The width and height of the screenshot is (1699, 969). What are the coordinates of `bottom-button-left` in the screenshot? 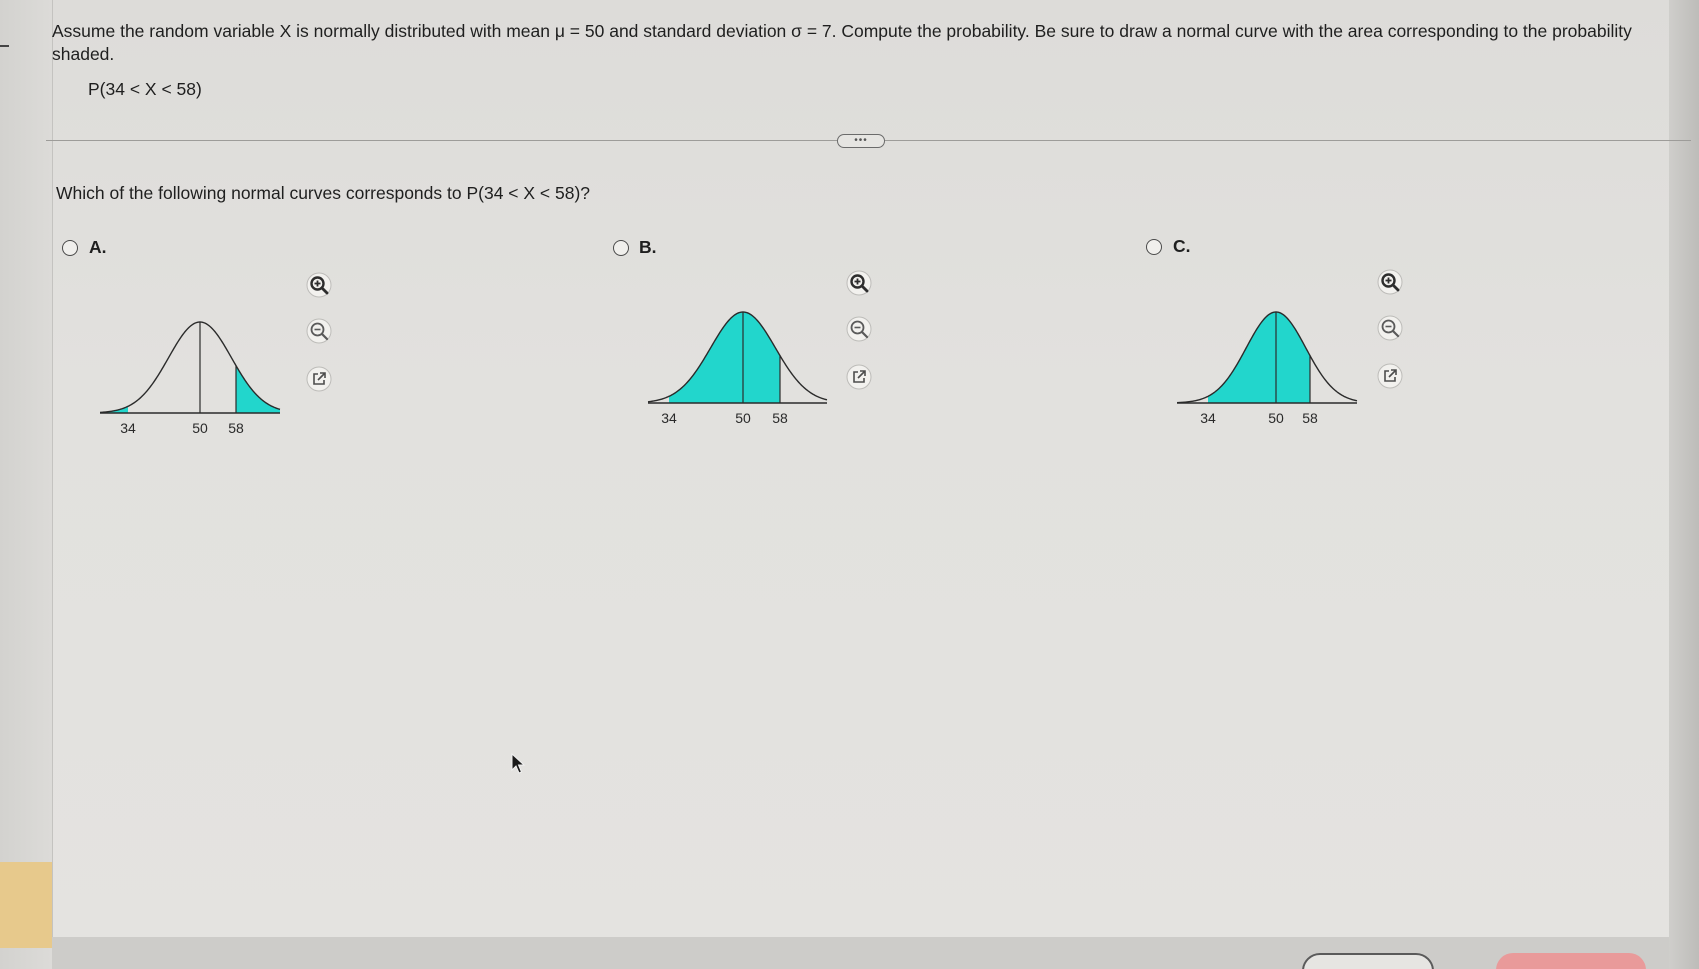 It's located at (1368, 961).